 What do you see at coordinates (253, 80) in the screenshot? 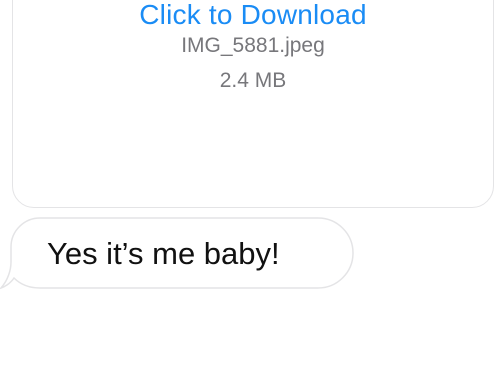
I see `attachment-file-size: 2.4 MB` at bounding box center [253, 80].